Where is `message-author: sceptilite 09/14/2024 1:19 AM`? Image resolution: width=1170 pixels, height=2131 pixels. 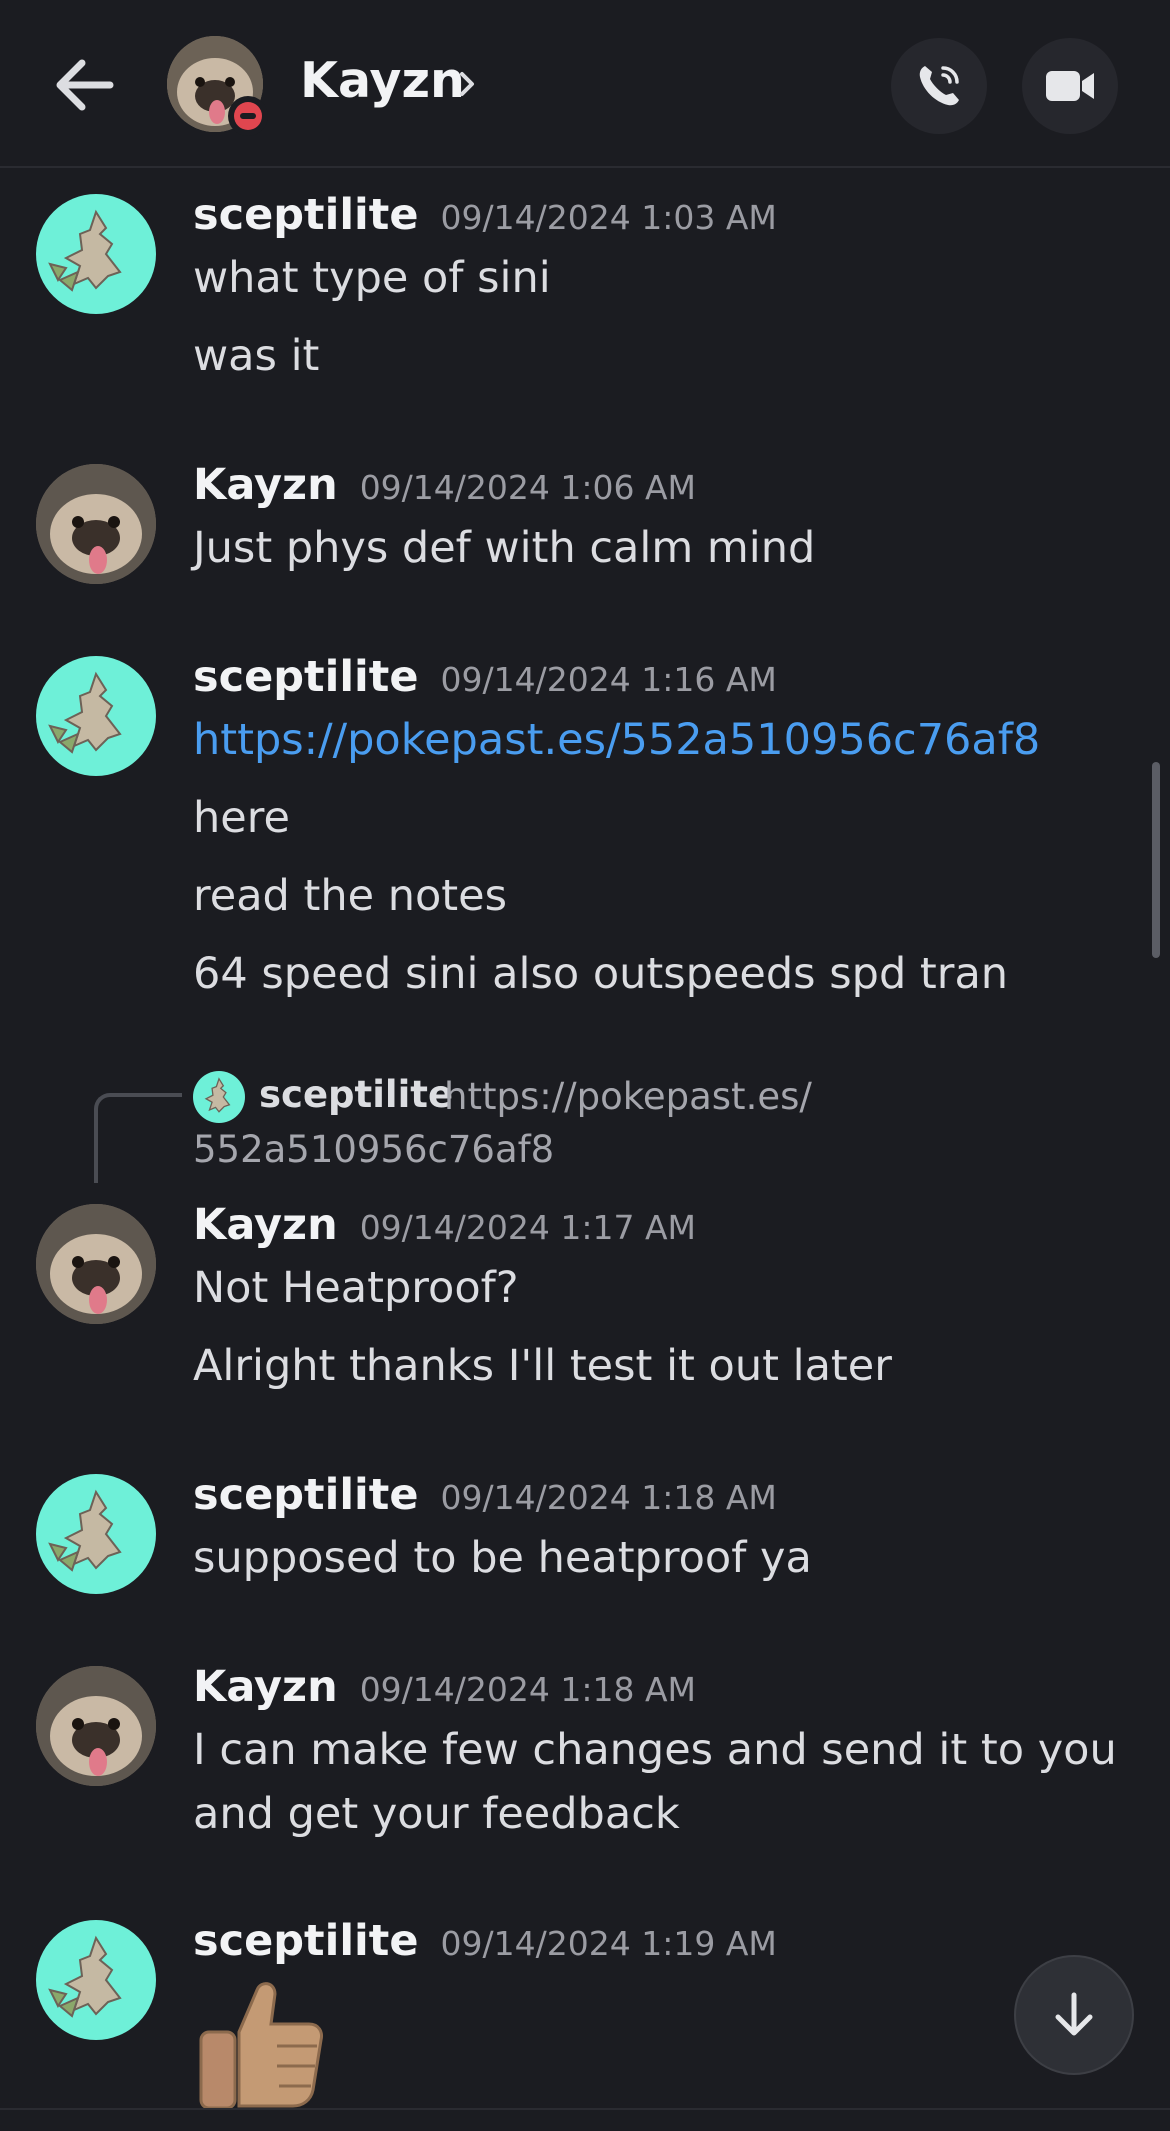 message-author: sceptilite 09/14/2024 1:19 AM is located at coordinates (485, 1941).